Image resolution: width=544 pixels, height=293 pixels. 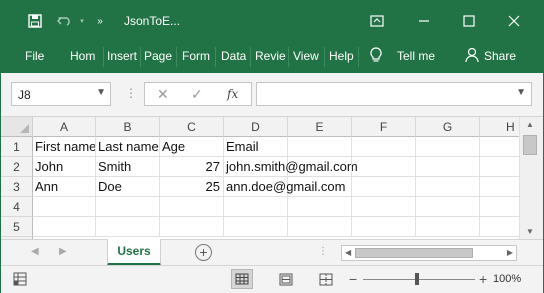 What do you see at coordinates (35, 21) in the screenshot?
I see `save-icon` at bounding box center [35, 21].